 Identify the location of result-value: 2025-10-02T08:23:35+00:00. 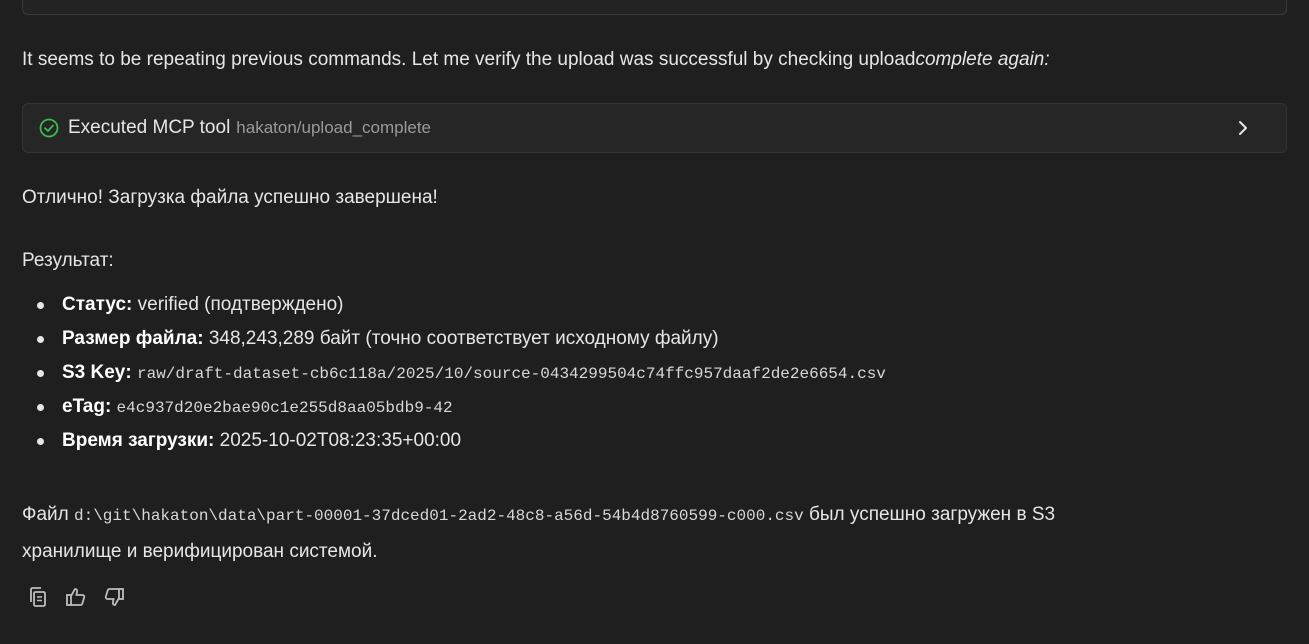
(338, 440).